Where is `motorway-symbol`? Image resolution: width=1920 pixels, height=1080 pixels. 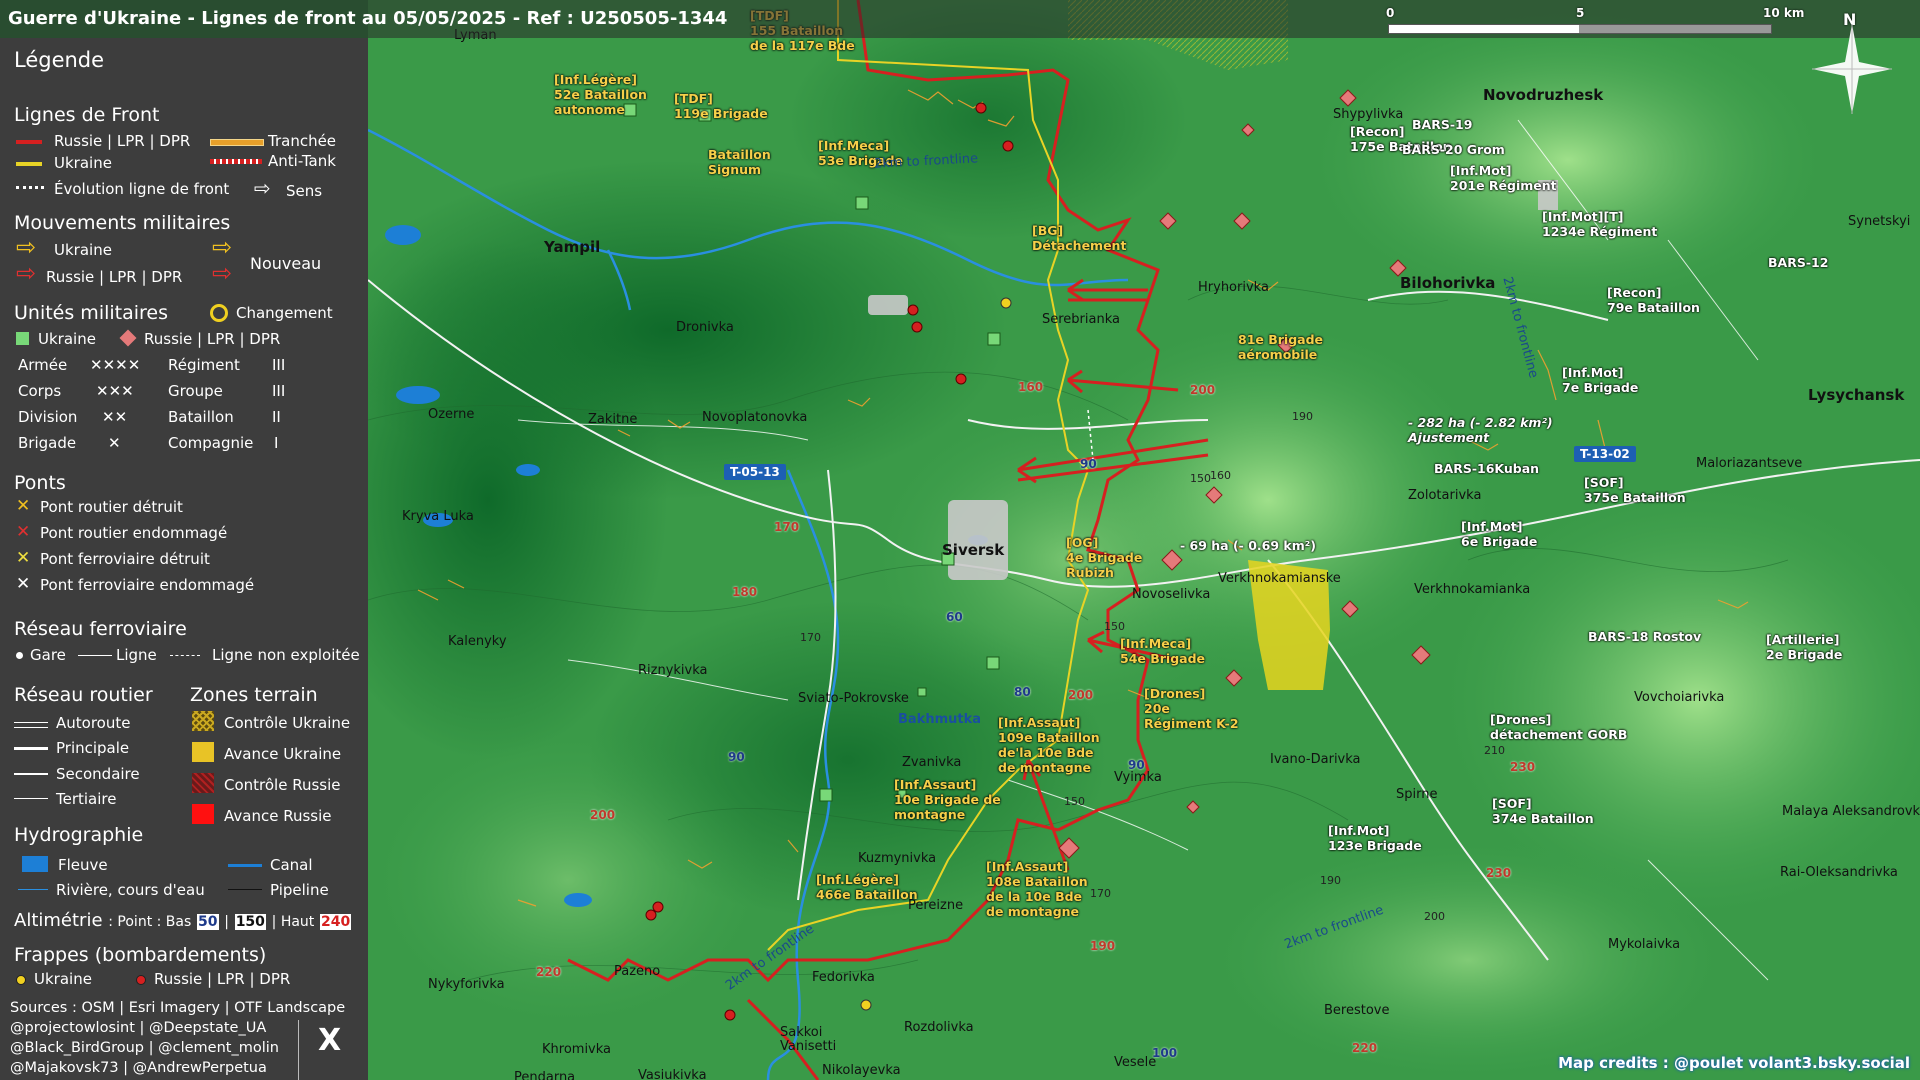
motorway-symbol is located at coordinates (31, 725).